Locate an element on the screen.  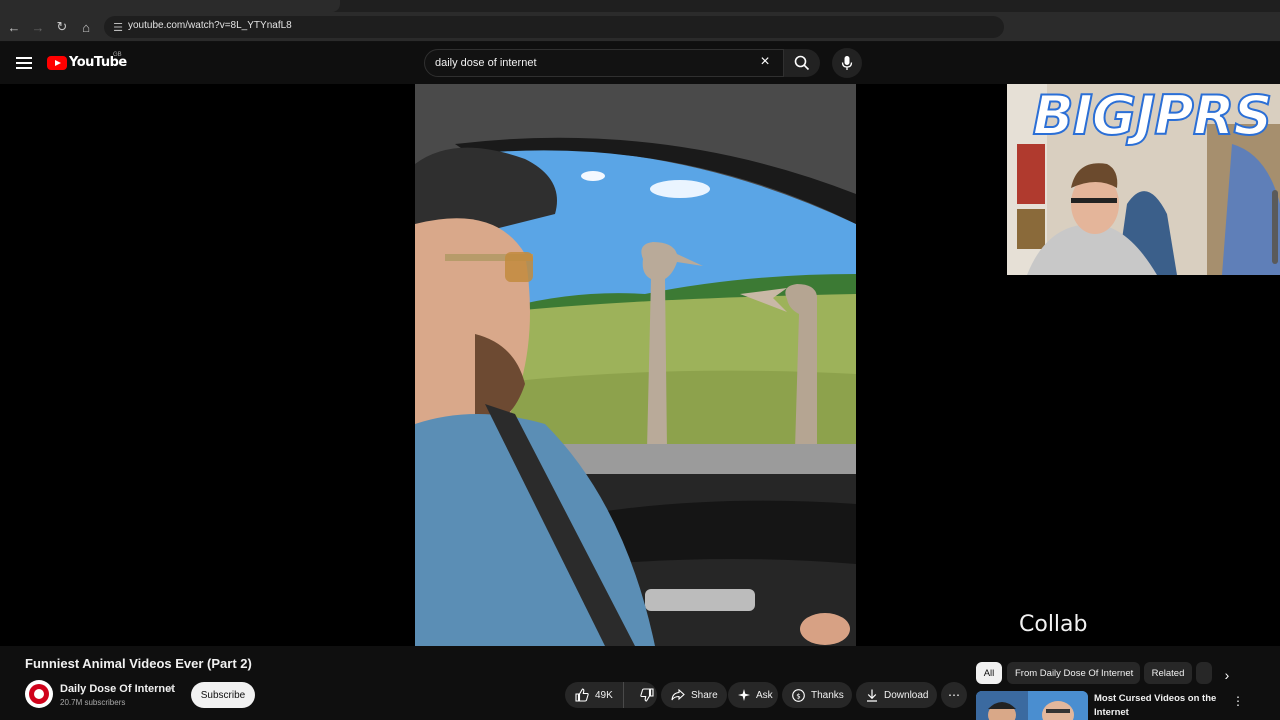
chip-from-channel: From Daily Dose Of Internet is located at coordinates (1073, 673).